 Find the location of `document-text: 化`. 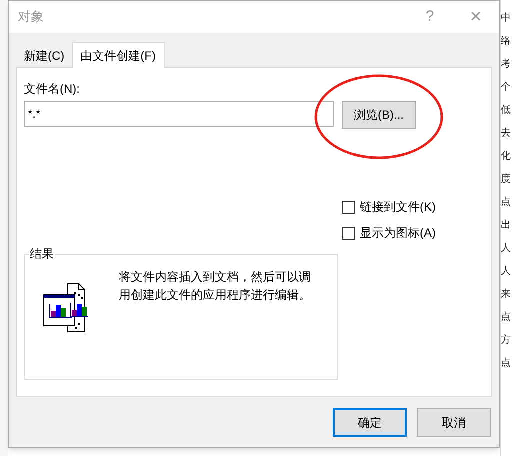

document-text: 化 is located at coordinates (506, 157).